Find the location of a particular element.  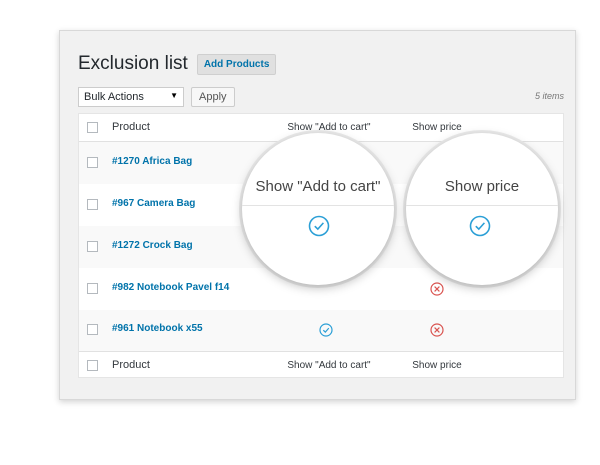

product-link: #1272 Crock Bag is located at coordinates (152, 245).